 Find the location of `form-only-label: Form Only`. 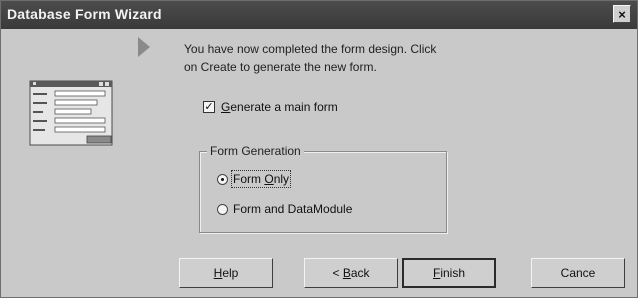

form-only-label: Form Only is located at coordinates (261, 179).